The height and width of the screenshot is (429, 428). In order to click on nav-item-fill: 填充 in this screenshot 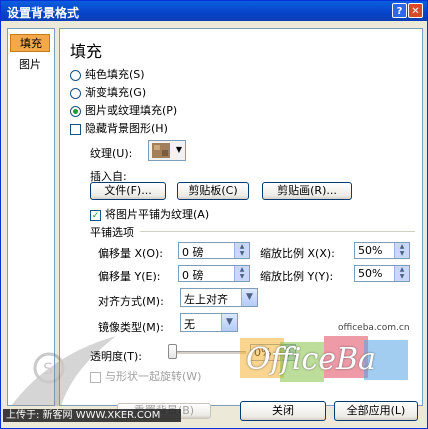, I will do `click(30, 43)`.